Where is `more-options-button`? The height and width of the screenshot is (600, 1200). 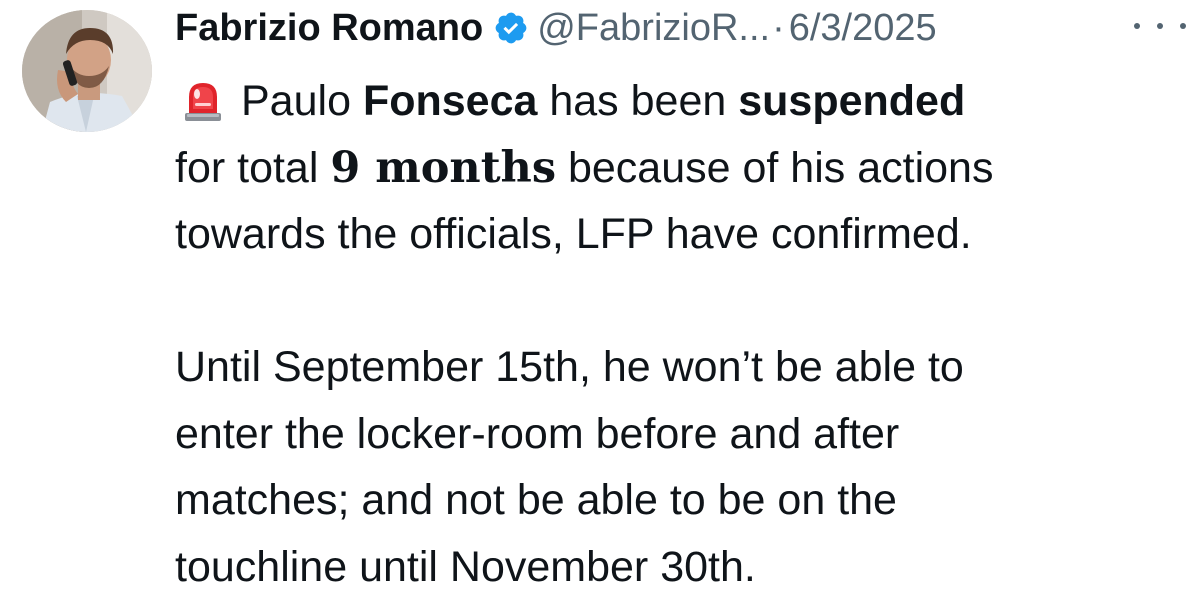 more-options-button is located at coordinates (1160, 26).